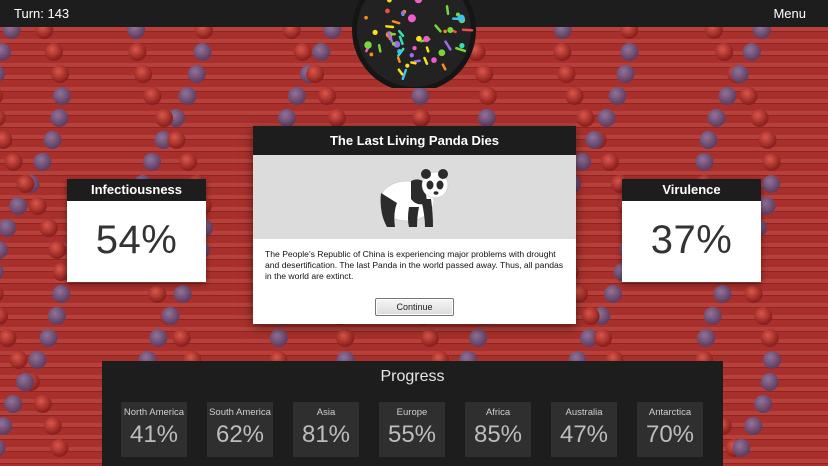 The width and height of the screenshot is (828, 466). I want to click on panda-icon, so click(414, 198).